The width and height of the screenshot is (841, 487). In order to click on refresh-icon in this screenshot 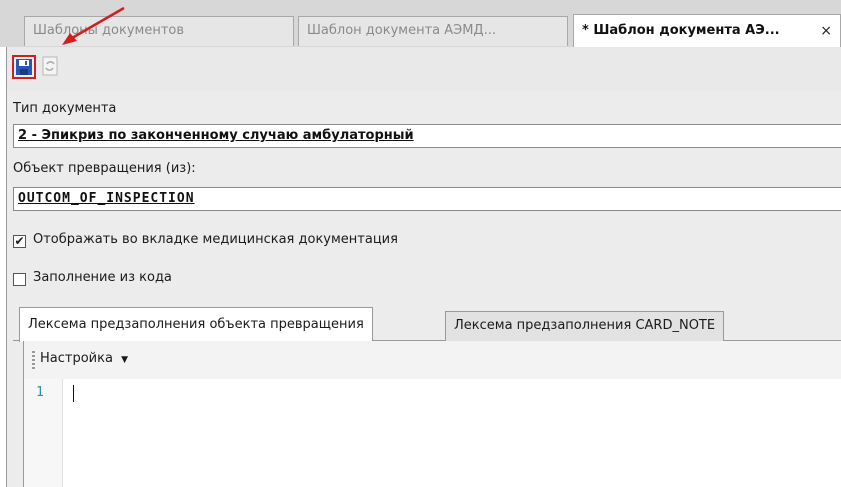, I will do `click(50, 66)`.